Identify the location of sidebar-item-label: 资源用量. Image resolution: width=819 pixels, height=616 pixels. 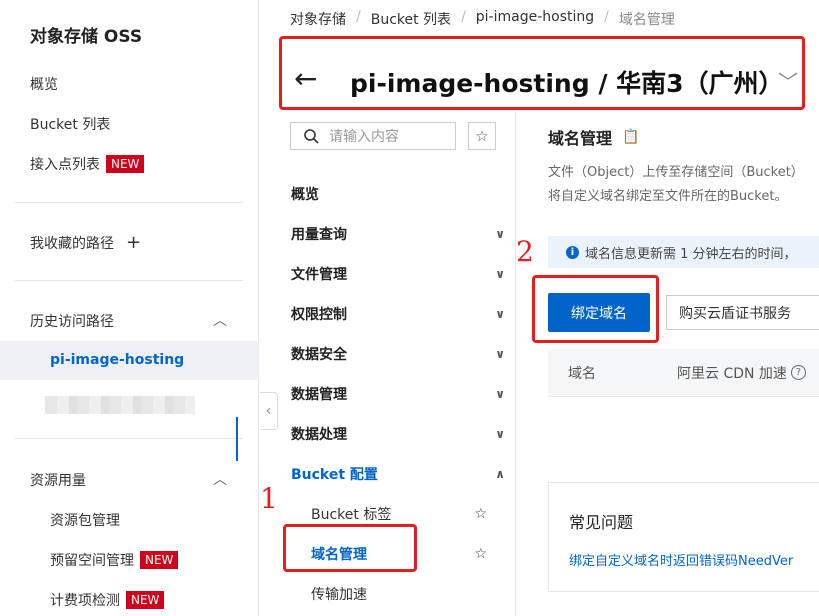
(58, 481).